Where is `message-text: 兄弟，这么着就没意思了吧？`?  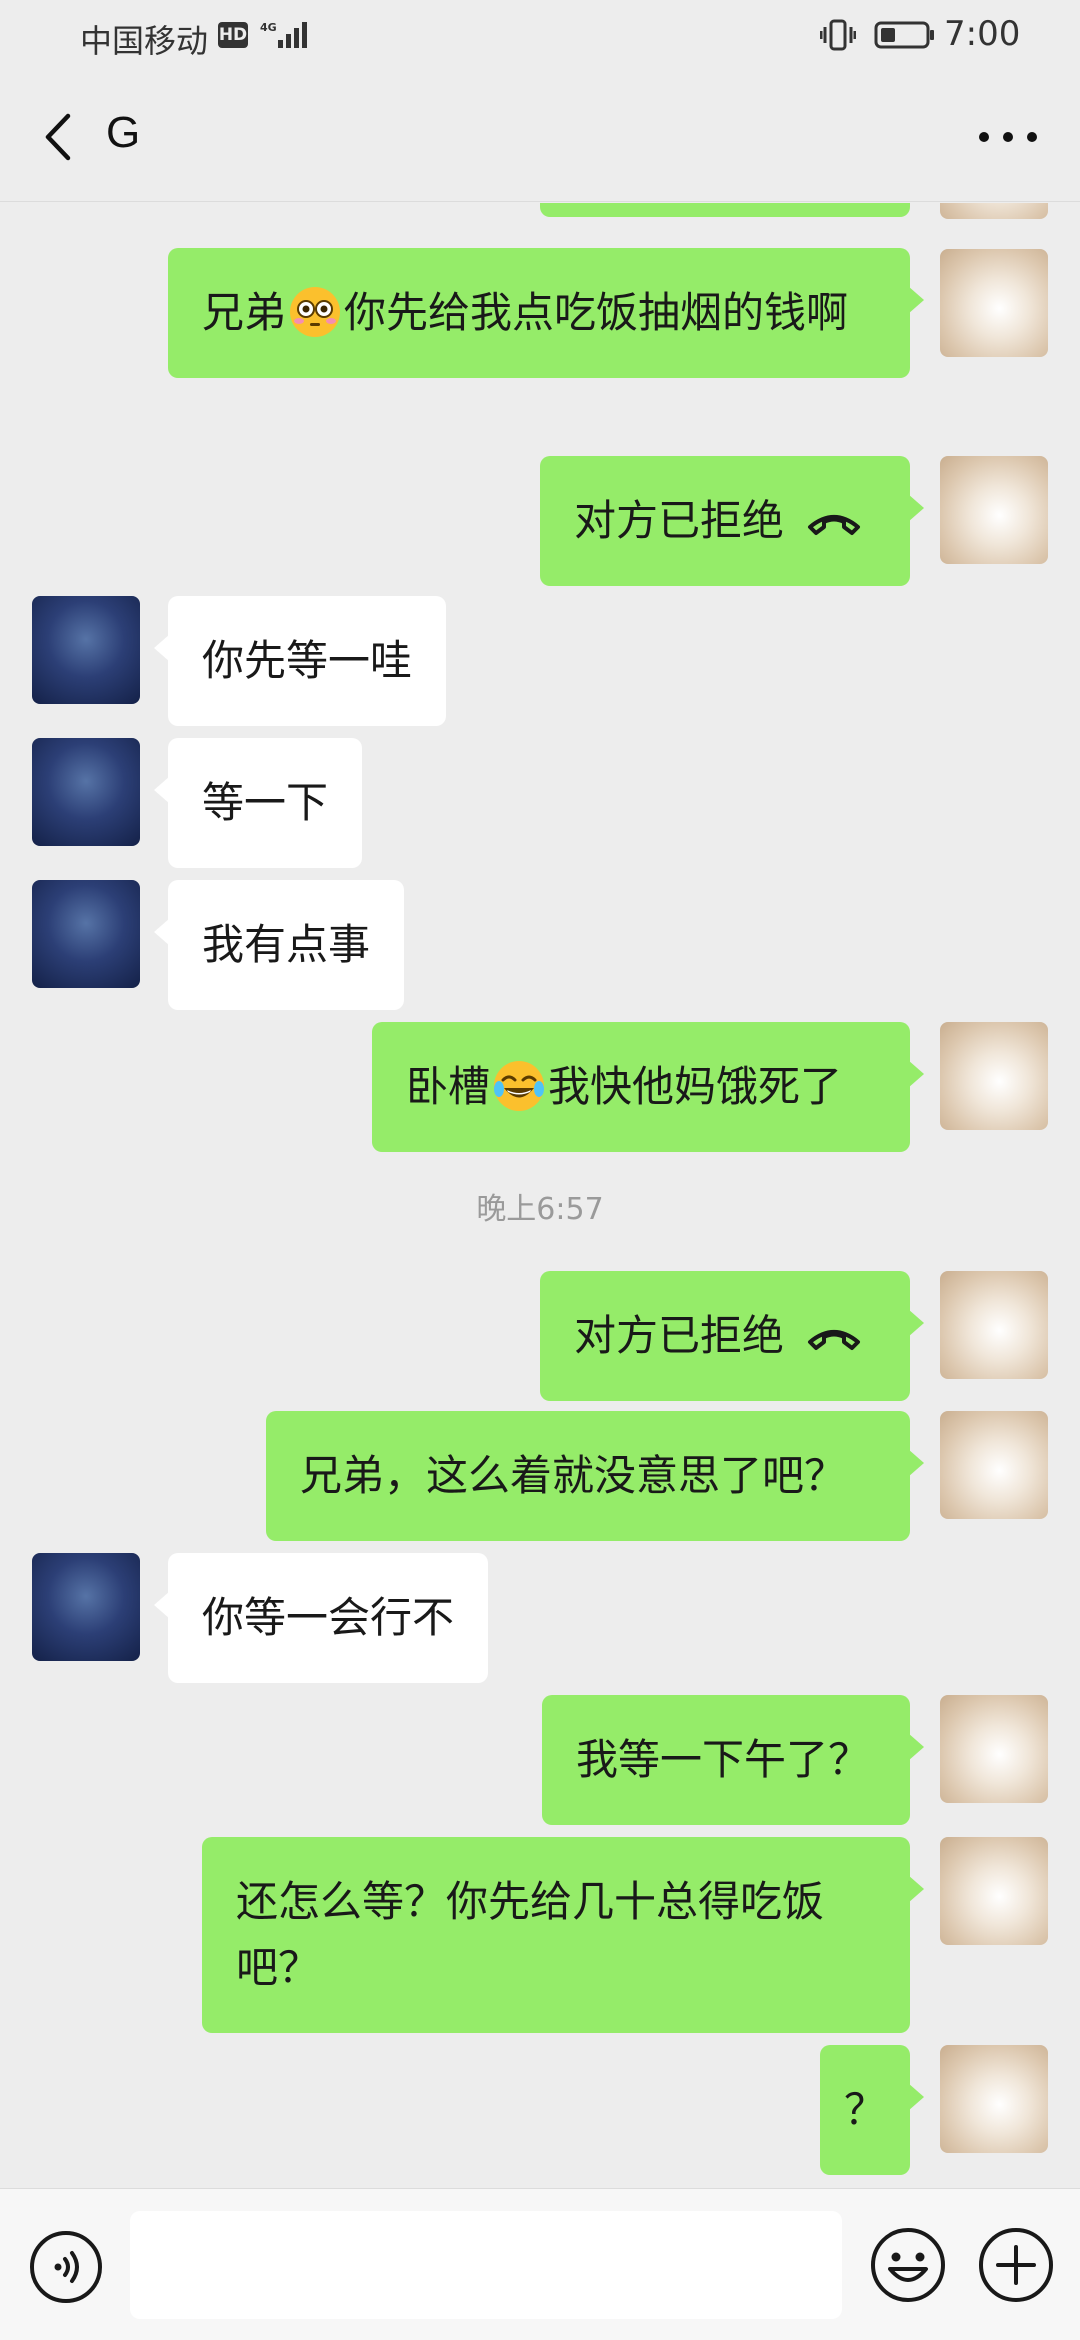
message-text: 兄弟，这么着就没意思了吧？ is located at coordinates (573, 1475).